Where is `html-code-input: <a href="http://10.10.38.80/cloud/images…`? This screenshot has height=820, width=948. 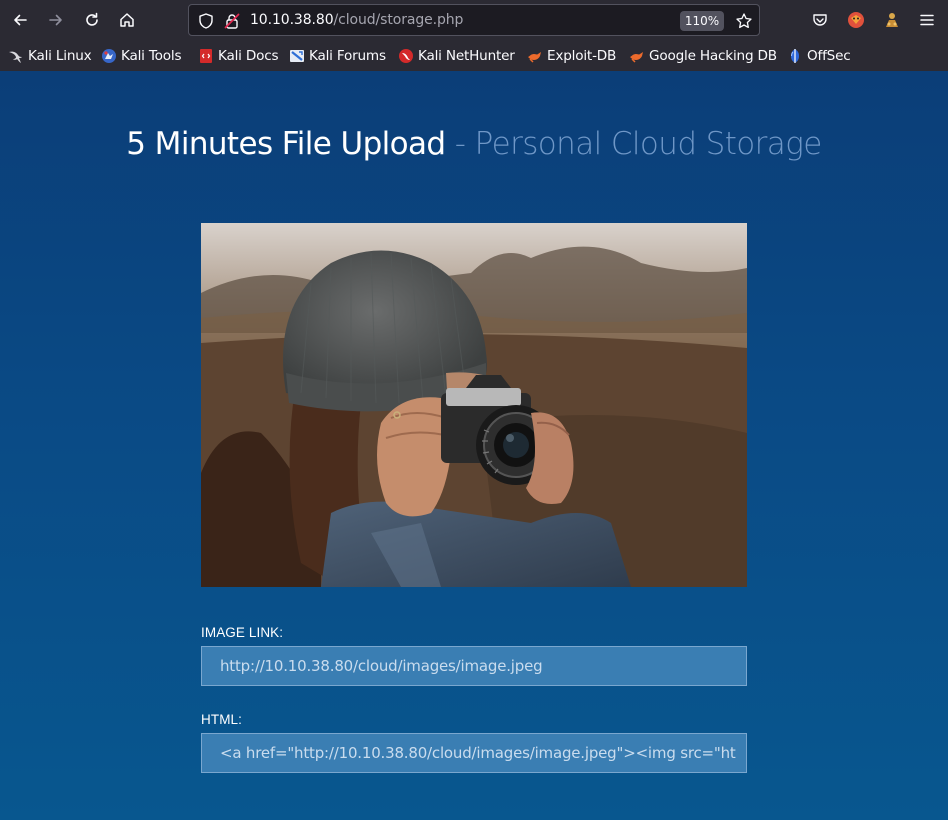
html-code-input: <a href="http://10.10.38.80/cloud/images… is located at coordinates (474, 753).